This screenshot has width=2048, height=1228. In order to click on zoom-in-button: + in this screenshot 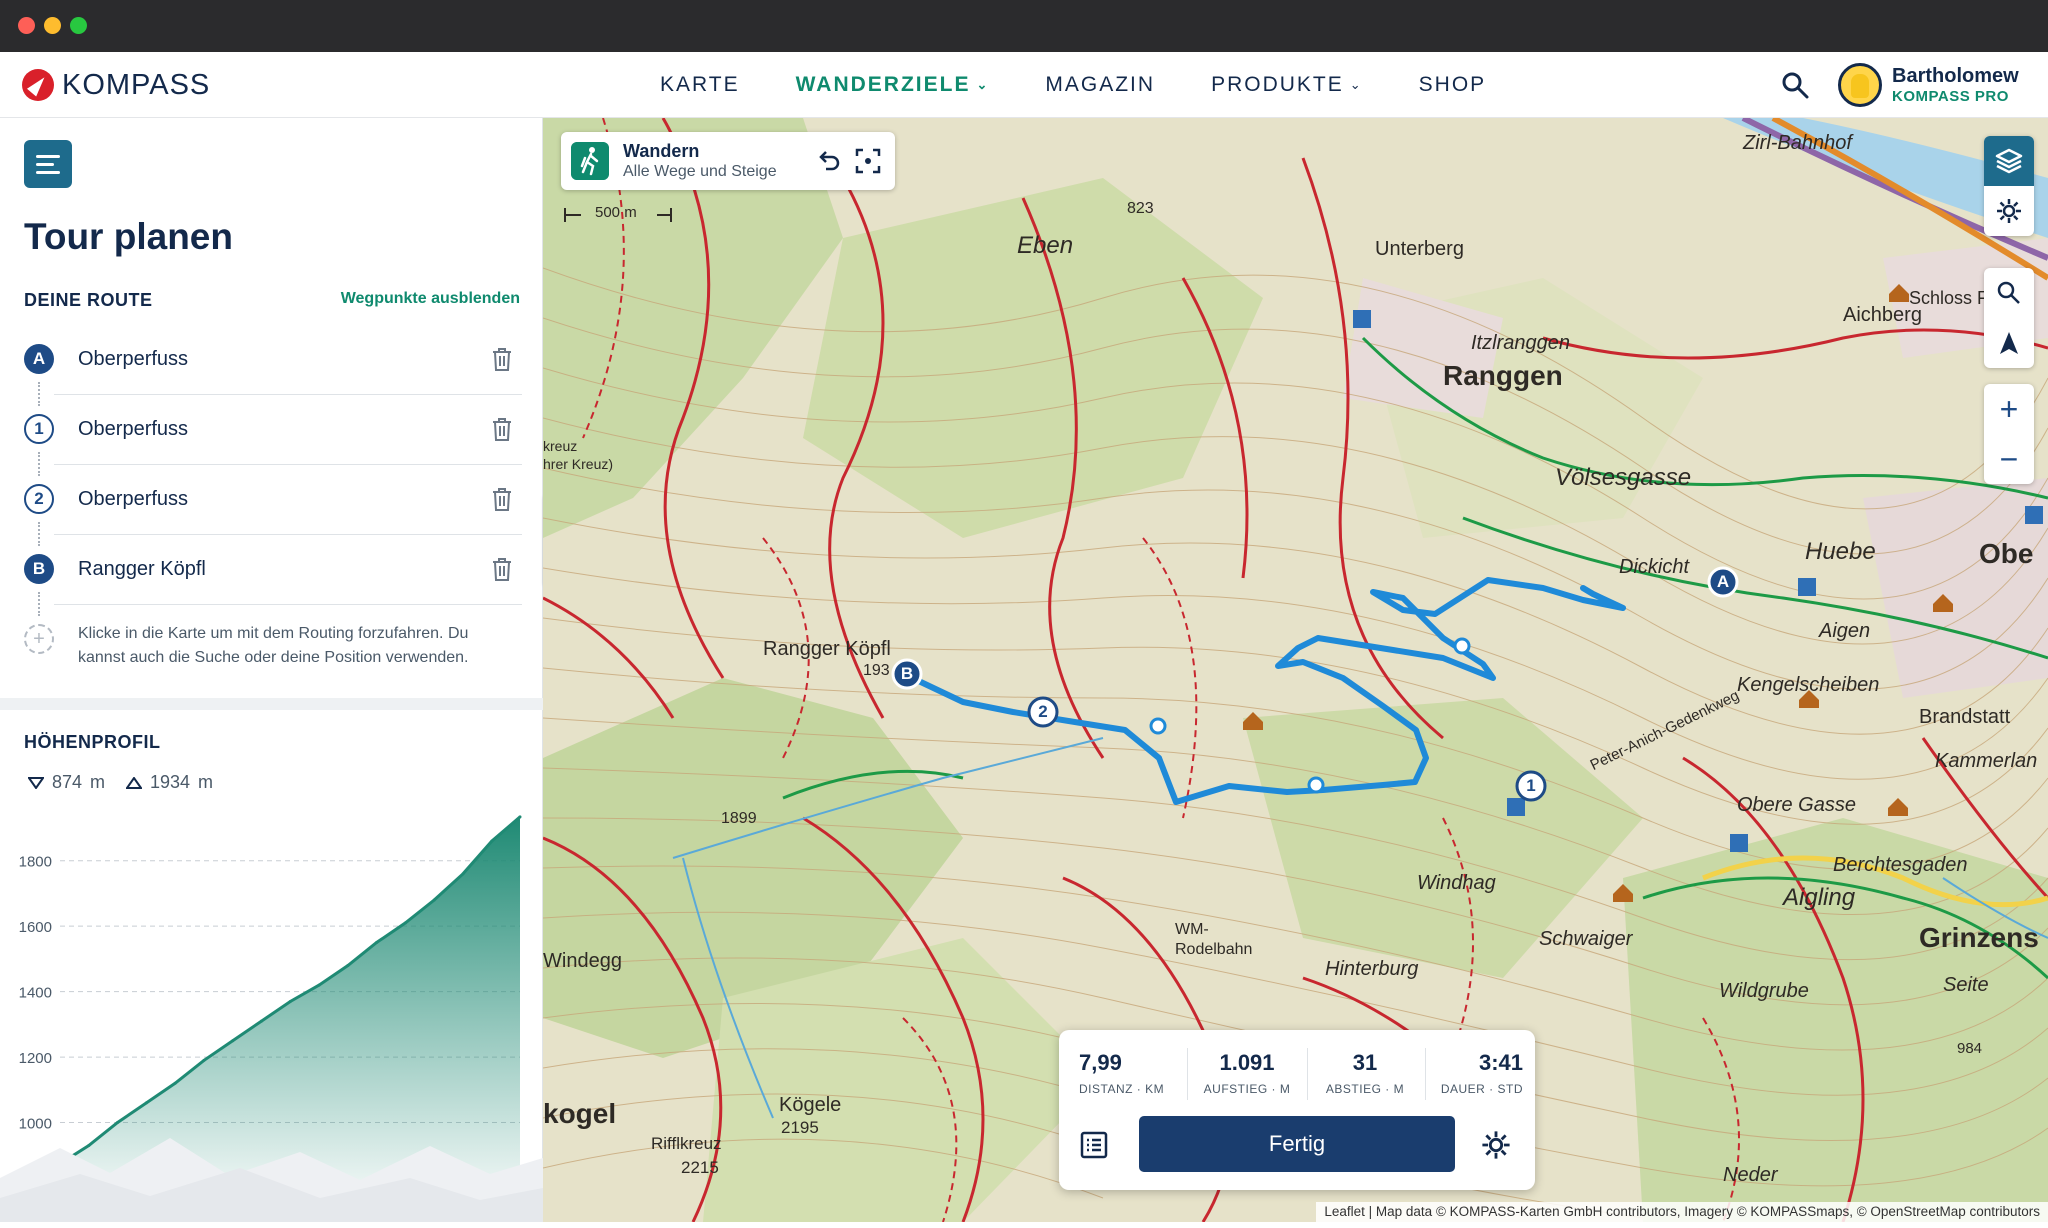, I will do `click(2009, 409)`.